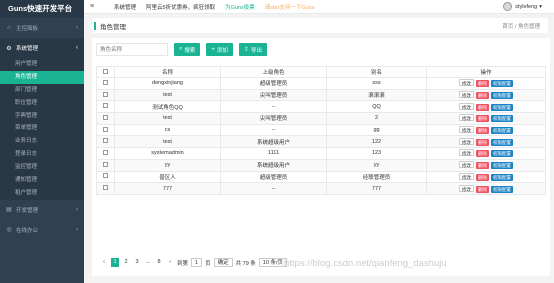 This screenshot has width=554, height=283. I want to click on search-button: ⌕ 搜索, so click(187, 49).